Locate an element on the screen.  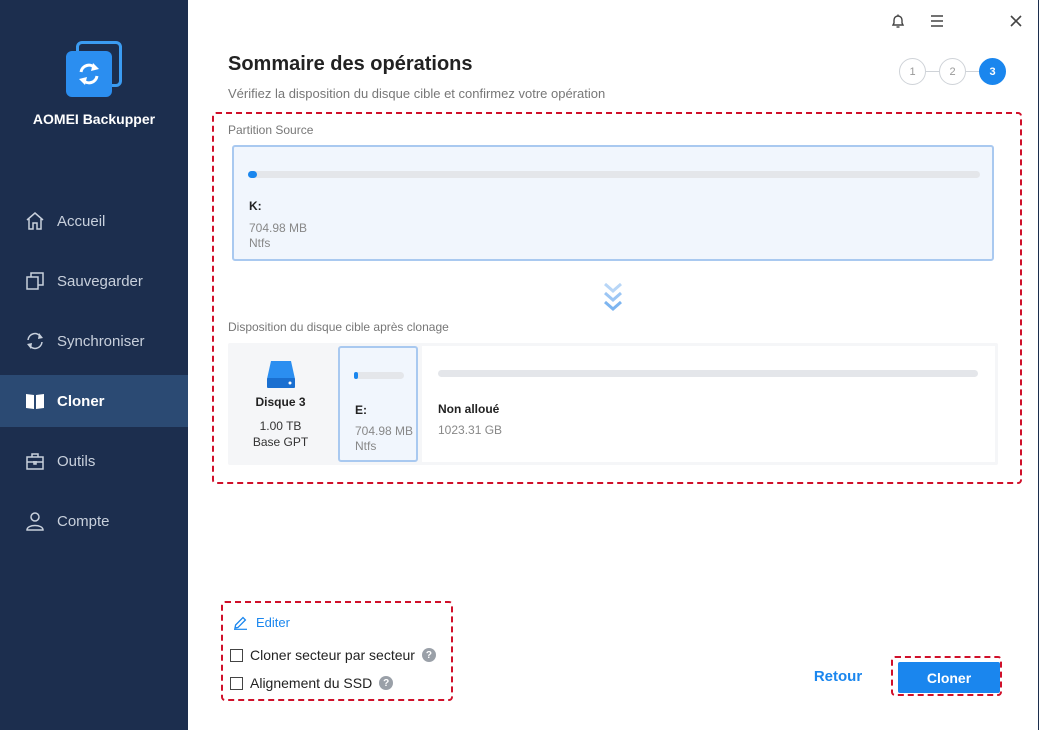
account-icon is located at coordinates (35, 521).